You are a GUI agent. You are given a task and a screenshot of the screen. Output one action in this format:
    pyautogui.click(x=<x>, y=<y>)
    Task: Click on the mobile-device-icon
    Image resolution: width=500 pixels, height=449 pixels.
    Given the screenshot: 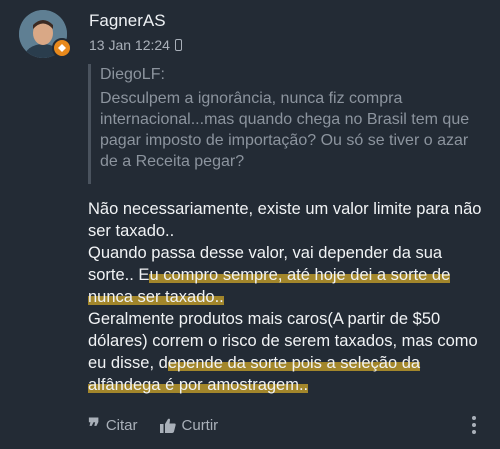 What is the action you would take?
    pyautogui.click(x=178, y=45)
    